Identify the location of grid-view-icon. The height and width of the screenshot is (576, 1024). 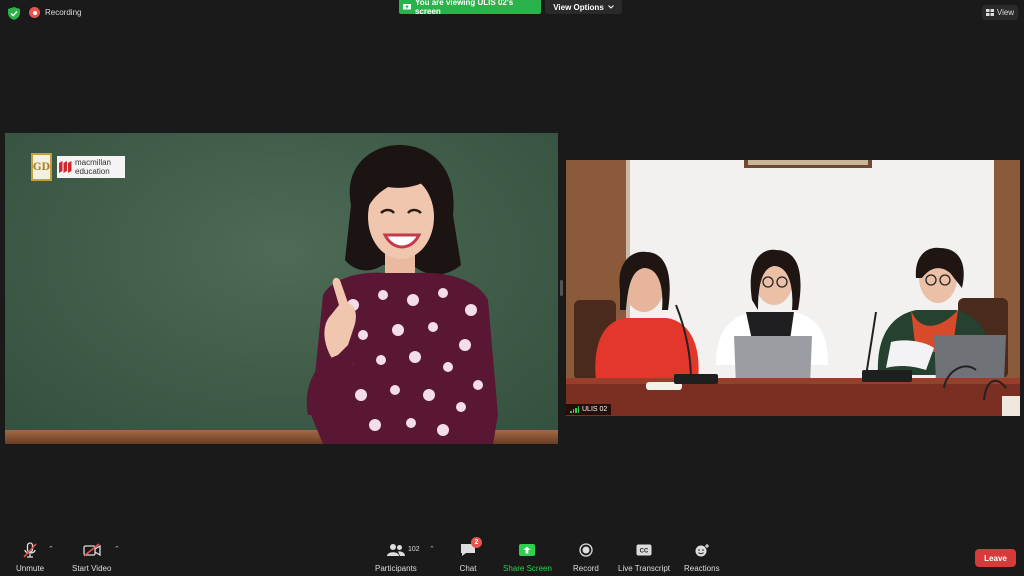
(989, 12).